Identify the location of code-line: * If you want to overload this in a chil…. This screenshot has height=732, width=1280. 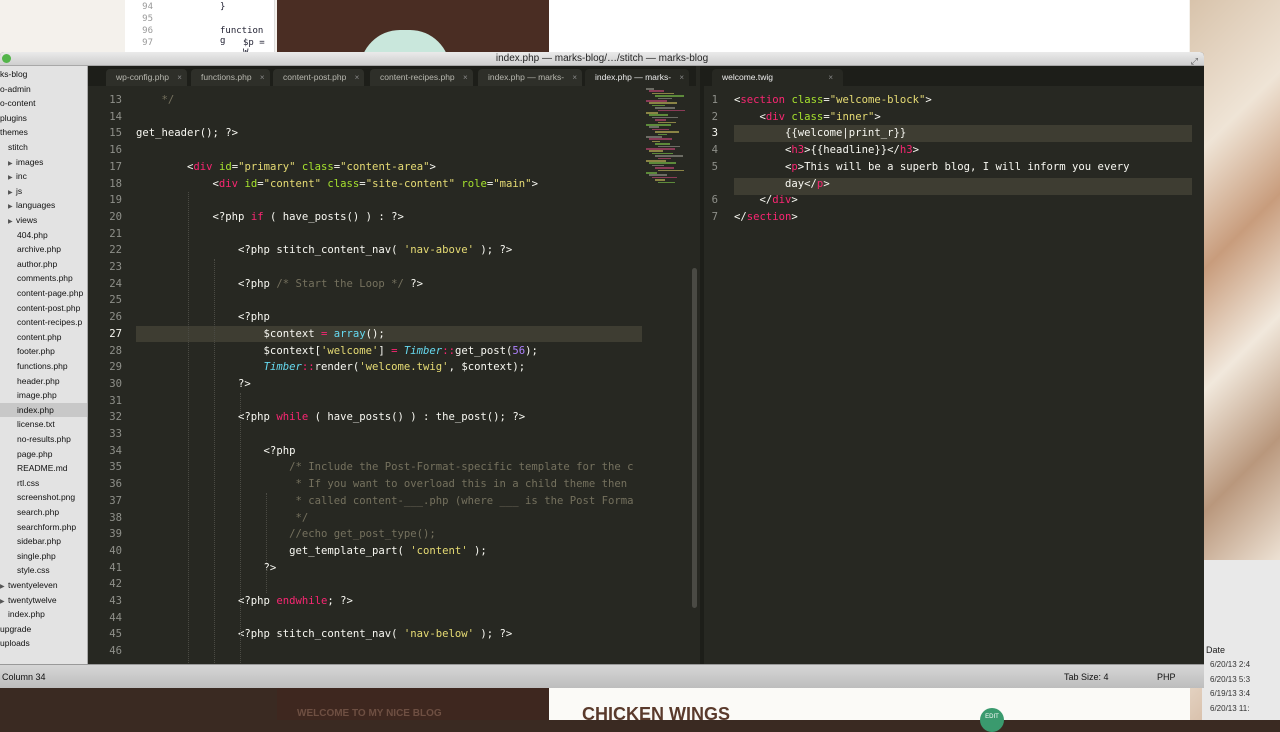
(381, 484).